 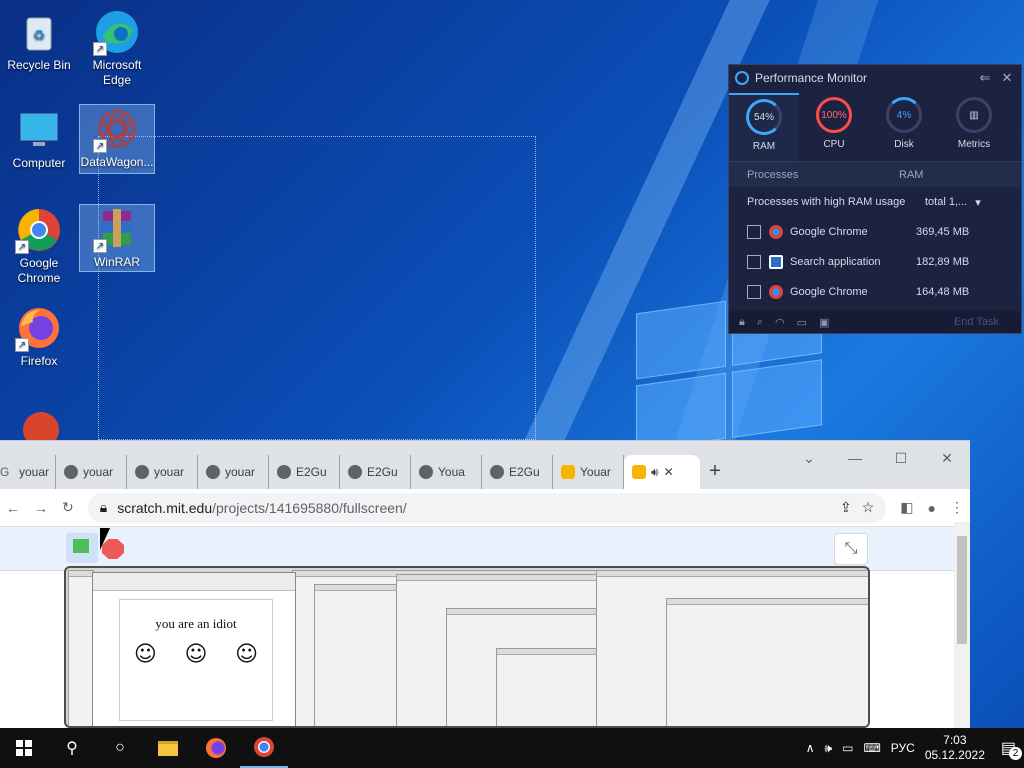 What do you see at coordinates (834, 127) in the screenshot?
I see `gauge-cpu: 100% CPU` at bounding box center [834, 127].